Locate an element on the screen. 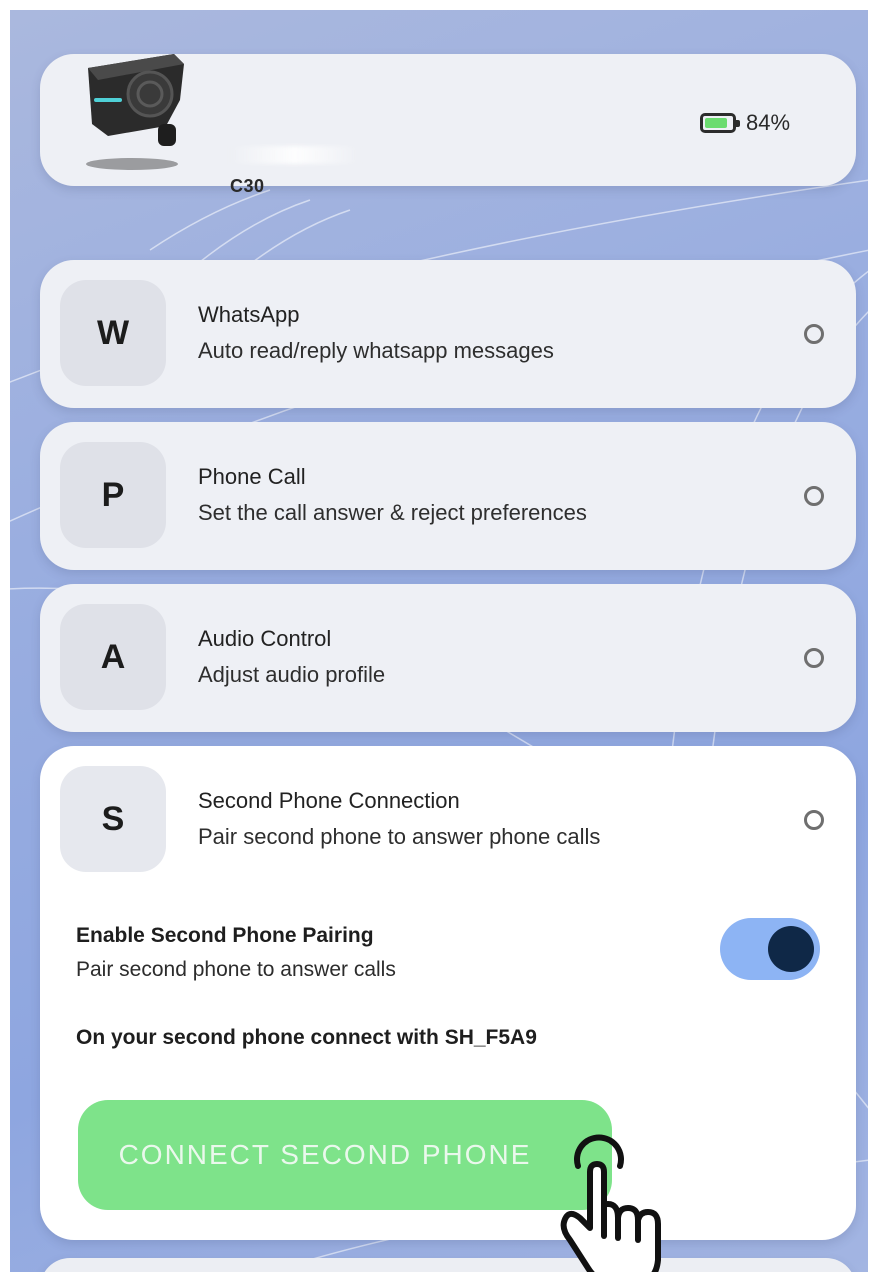 The width and height of the screenshot is (873, 1280). feature-title: Phone Call is located at coordinates (252, 476).